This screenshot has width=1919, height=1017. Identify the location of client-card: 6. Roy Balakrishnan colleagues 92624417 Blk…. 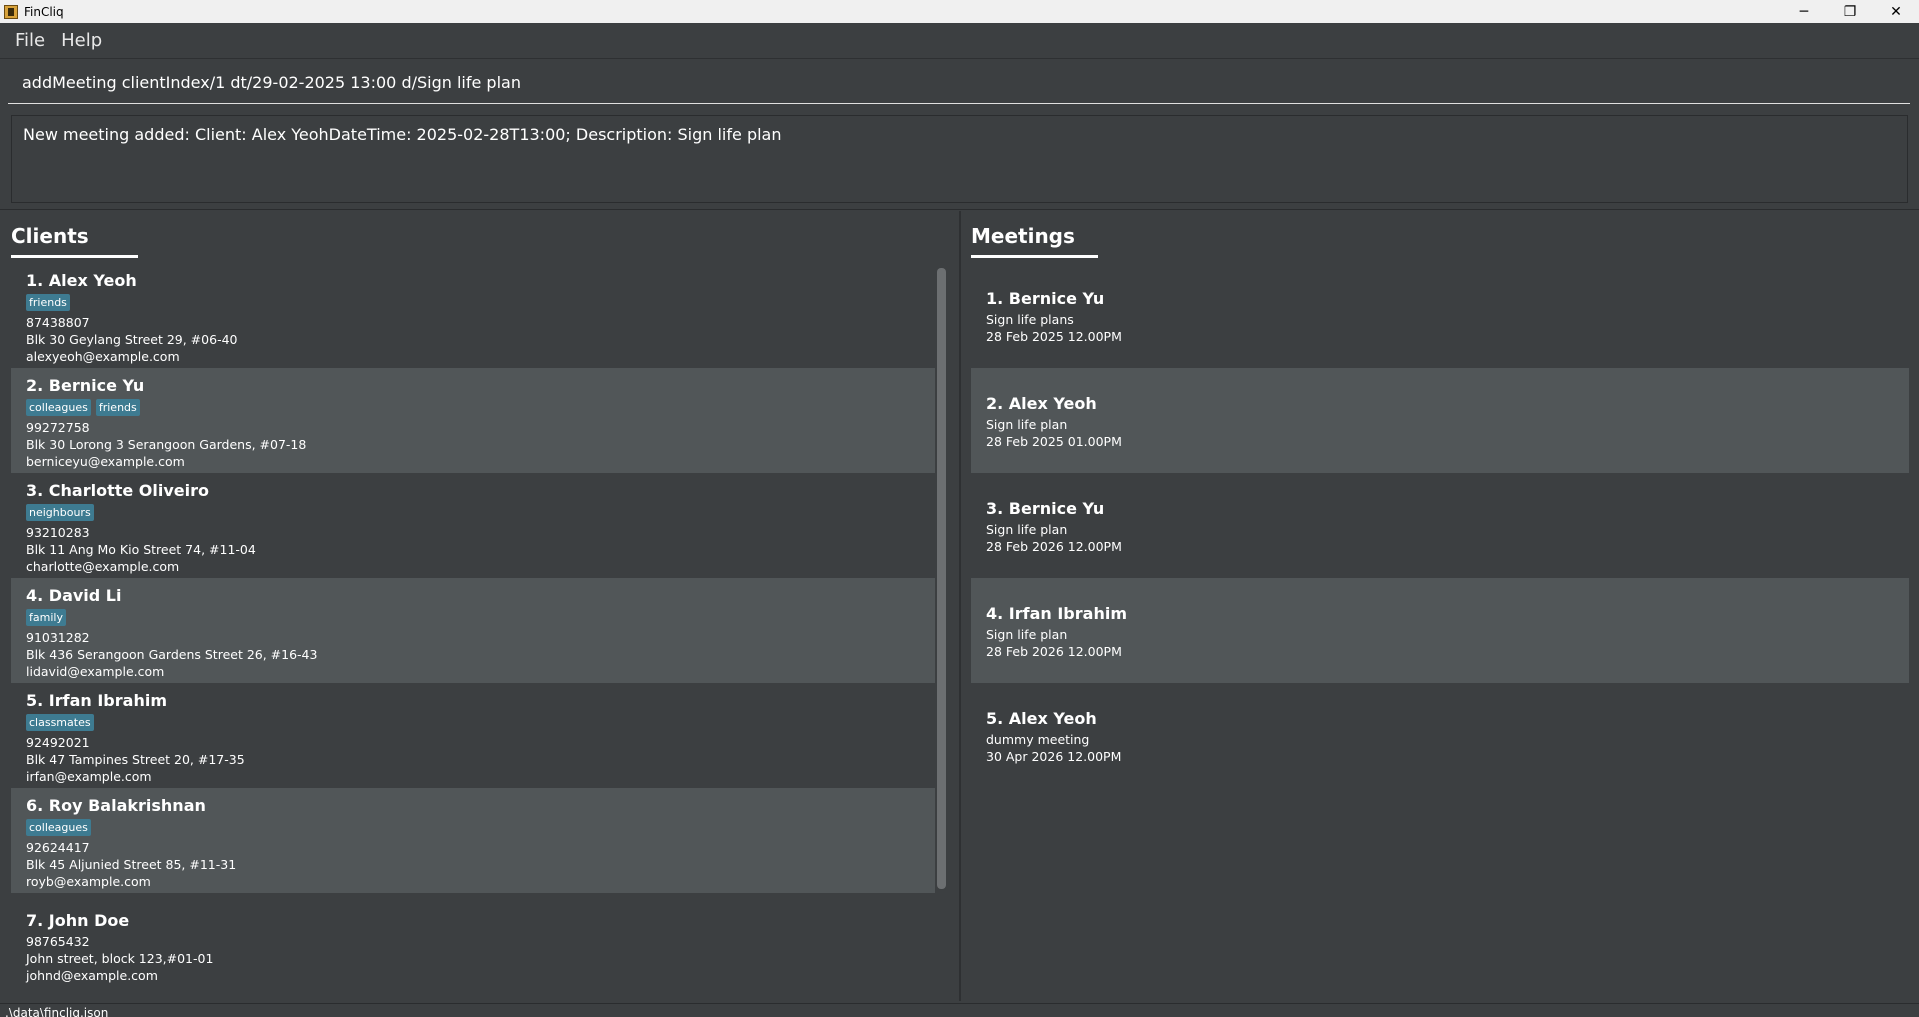
(473, 840).